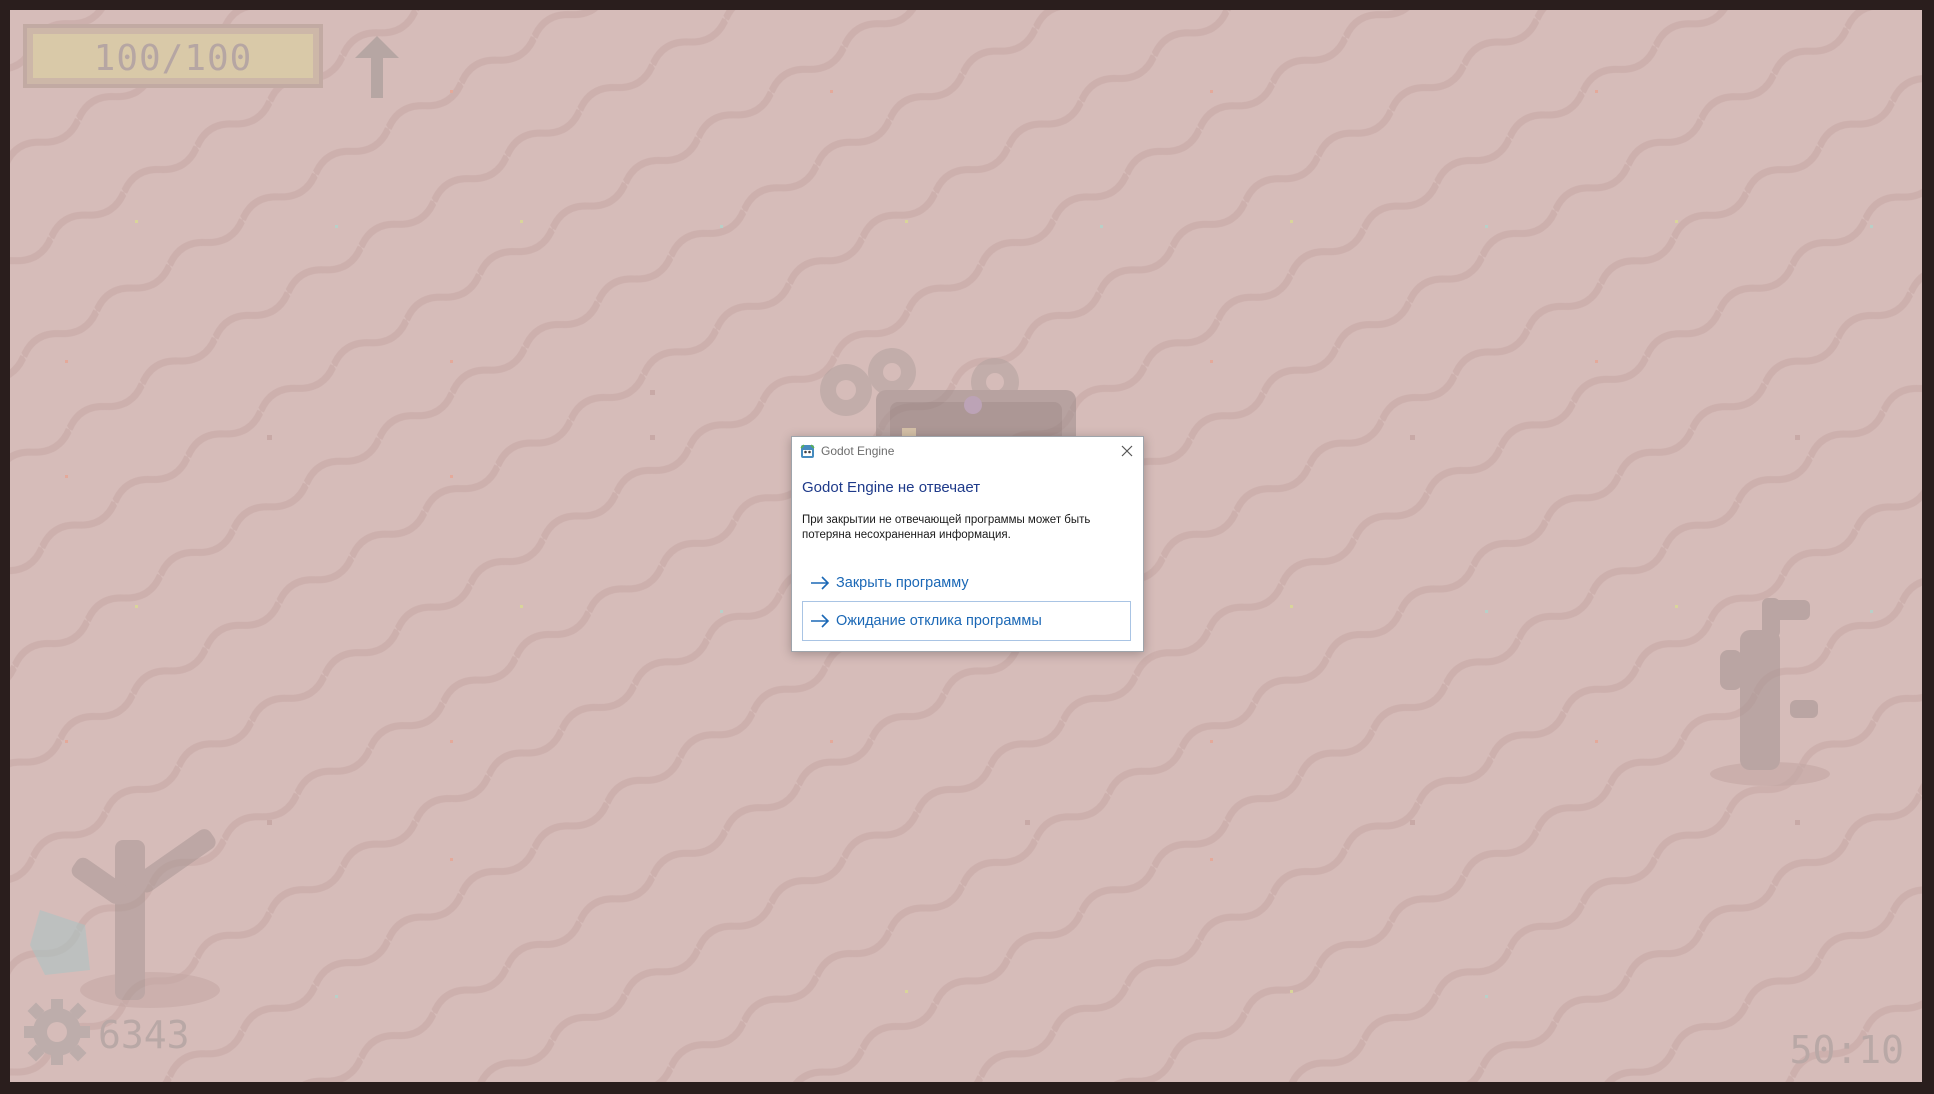 This screenshot has height=1094, width=1934. Describe the element at coordinates (858, 451) in the screenshot. I see `dialog-title: Godot Engine` at that location.